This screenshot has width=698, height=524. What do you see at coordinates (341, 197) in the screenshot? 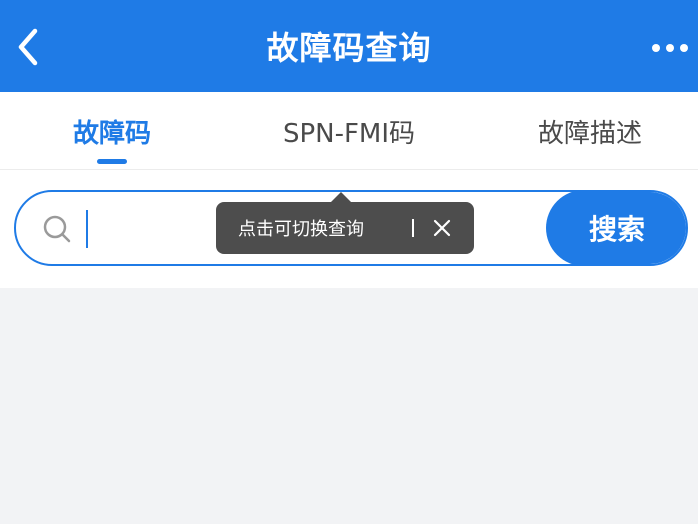
I see `tooltip-arrow` at bounding box center [341, 197].